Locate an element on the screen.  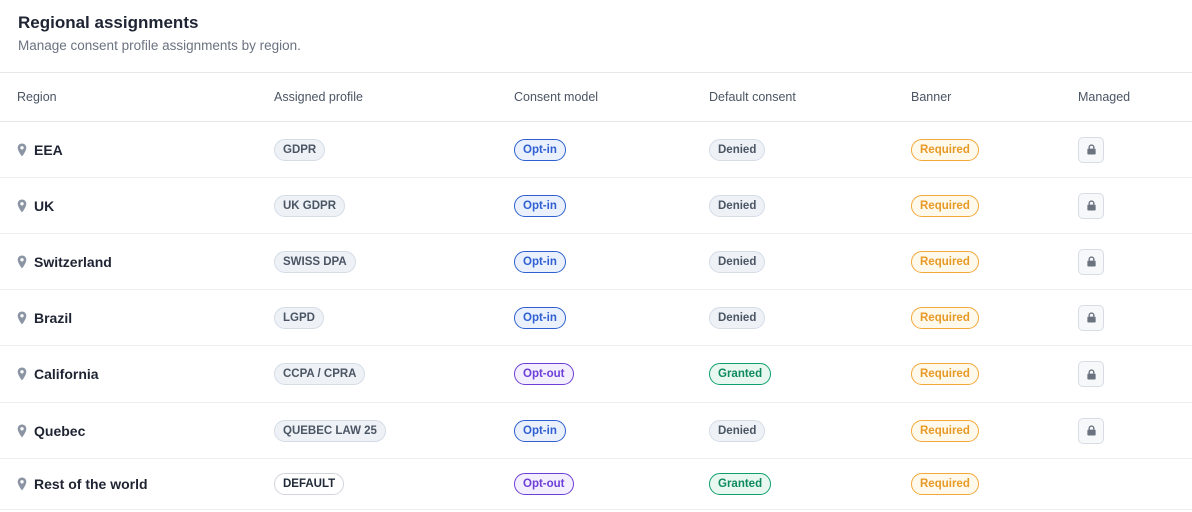
profile-cell: UK GDPR is located at coordinates (310, 205).